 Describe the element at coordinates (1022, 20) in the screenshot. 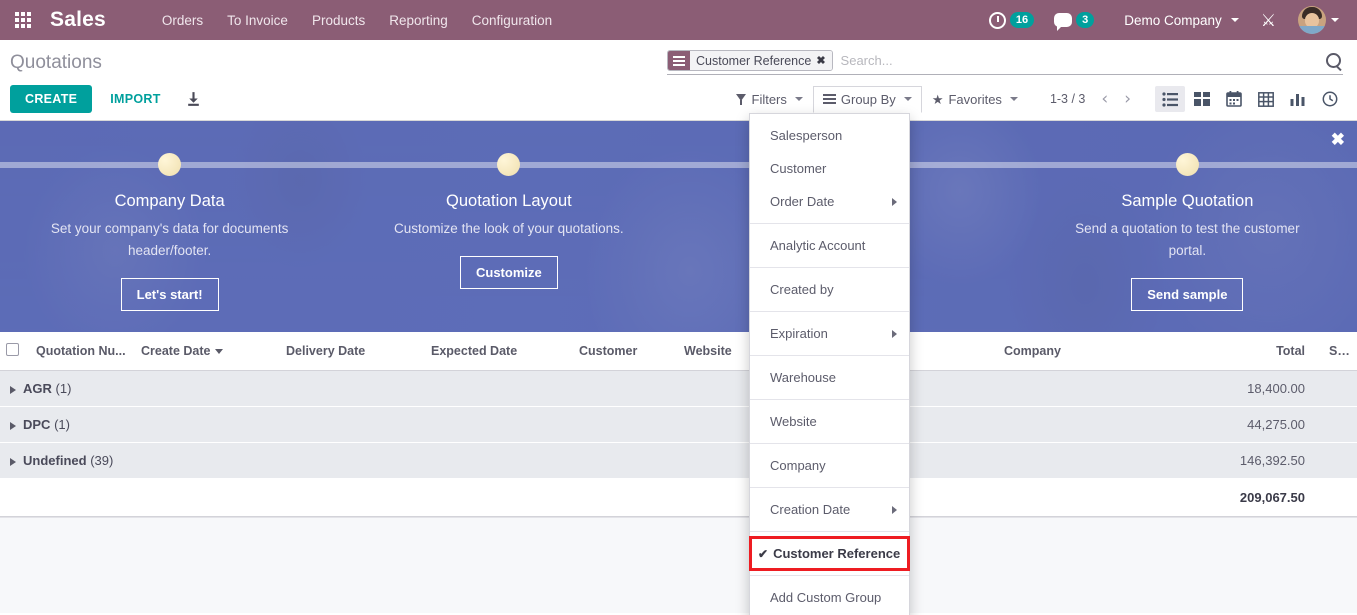

I see `activities-count-badge: 16` at that location.